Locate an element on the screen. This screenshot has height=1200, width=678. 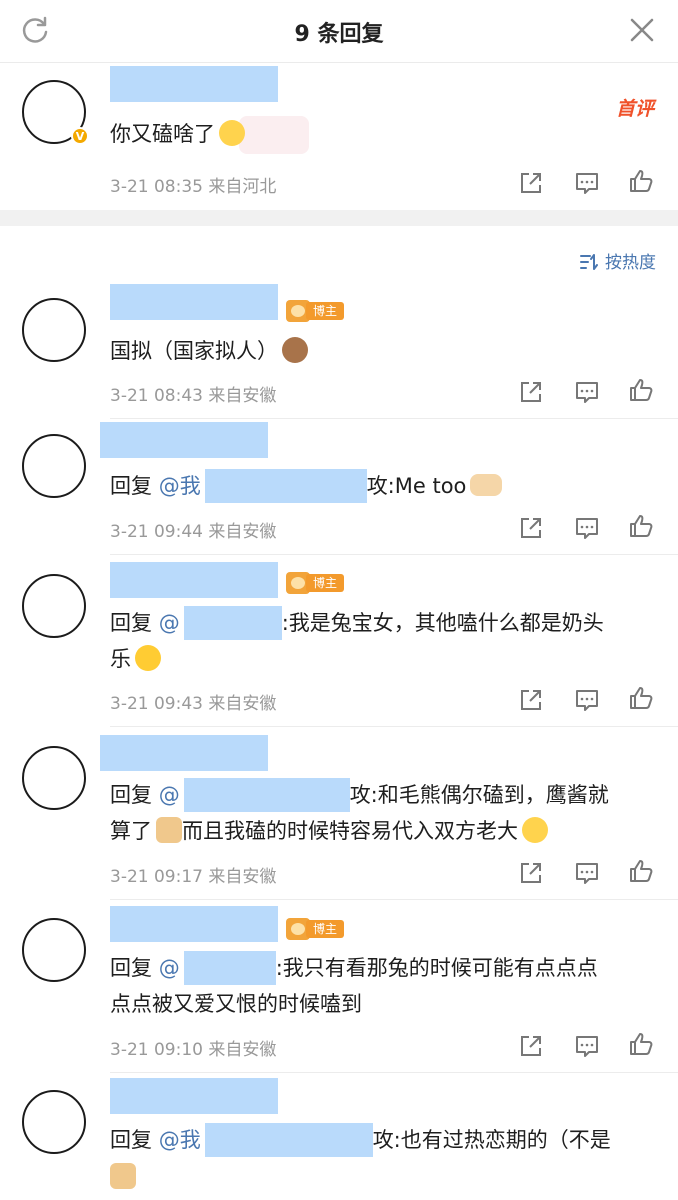
reply-text: 回复 @我 攻:也有过热恋期的（不是 is located at coordinates (360, 1140).